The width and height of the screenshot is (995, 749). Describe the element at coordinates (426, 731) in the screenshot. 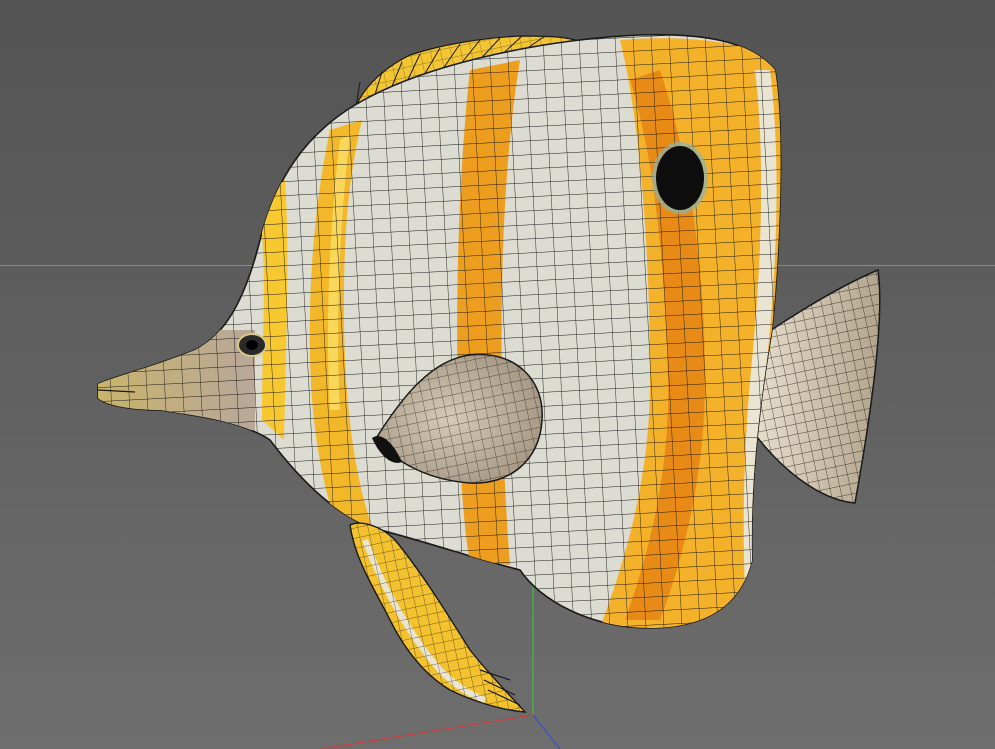

I see `x-axis-line` at that location.